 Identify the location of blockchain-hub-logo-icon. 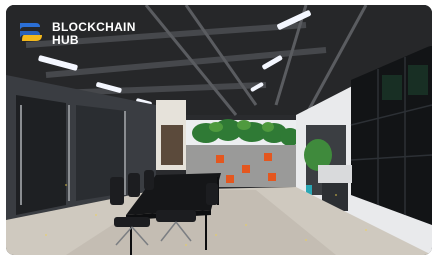
(31, 32).